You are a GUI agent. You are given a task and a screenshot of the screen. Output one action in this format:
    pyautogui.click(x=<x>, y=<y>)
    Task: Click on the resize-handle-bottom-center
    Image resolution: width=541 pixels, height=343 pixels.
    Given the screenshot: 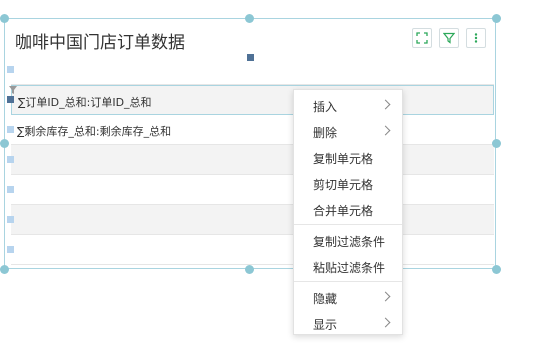 What is the action you would take?
    pyautogui.click(x=249, y=269)
    